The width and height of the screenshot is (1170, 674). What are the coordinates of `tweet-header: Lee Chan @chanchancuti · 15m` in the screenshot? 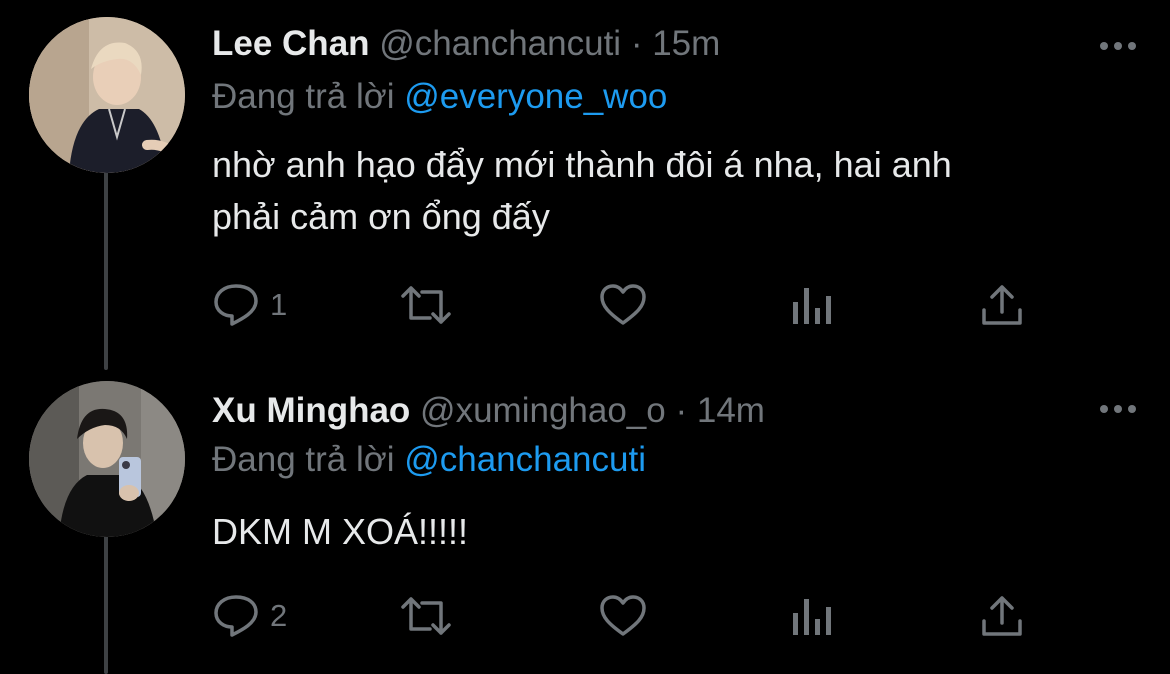 It's located at (661, 44).